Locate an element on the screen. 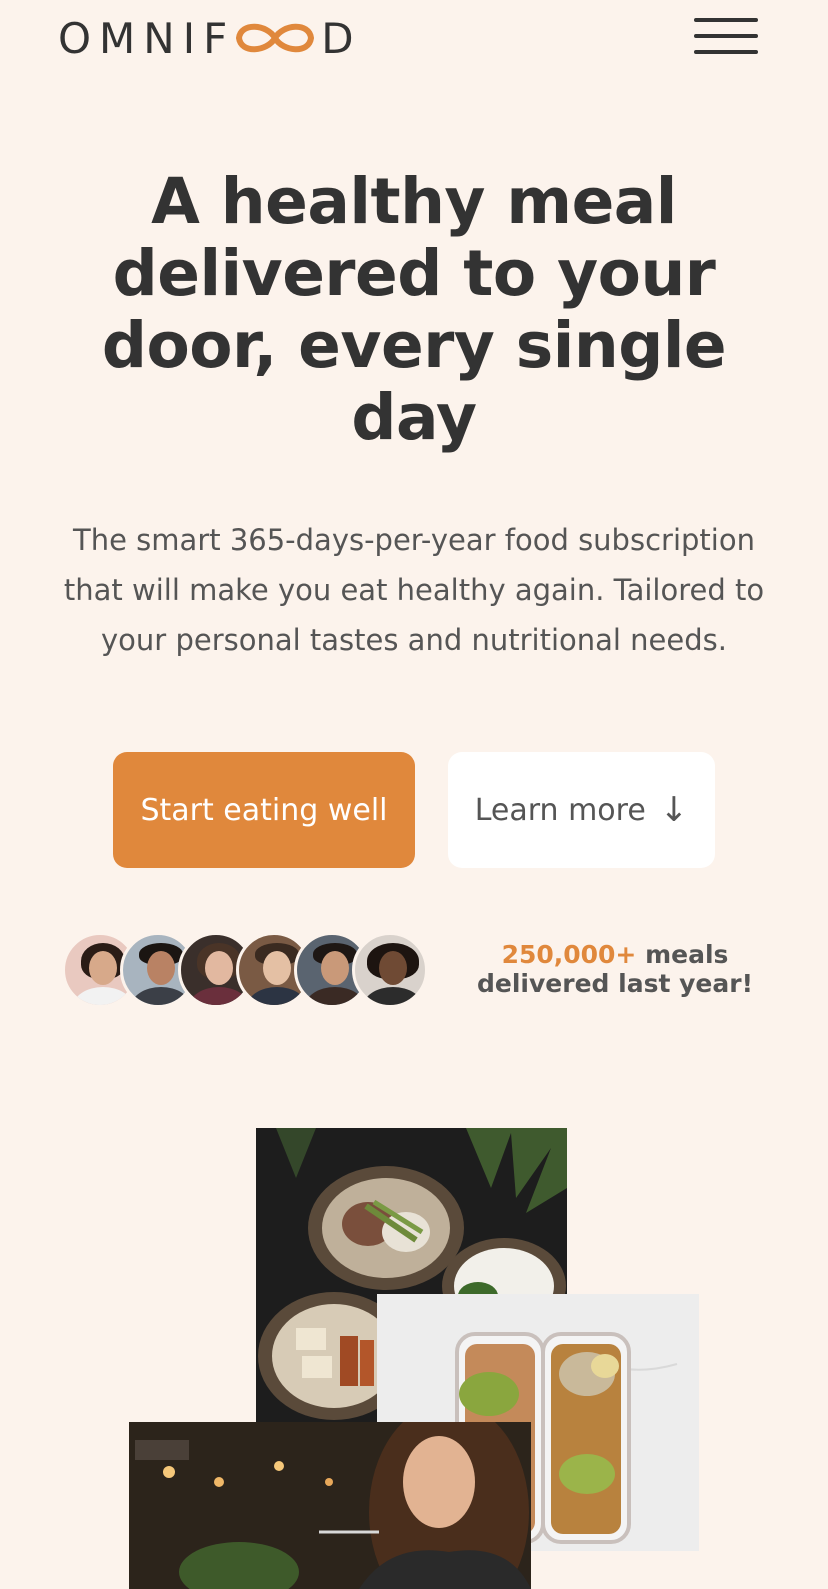 The image size is (828, 1589). menu-bar-top is located at coordinates (726, 20).